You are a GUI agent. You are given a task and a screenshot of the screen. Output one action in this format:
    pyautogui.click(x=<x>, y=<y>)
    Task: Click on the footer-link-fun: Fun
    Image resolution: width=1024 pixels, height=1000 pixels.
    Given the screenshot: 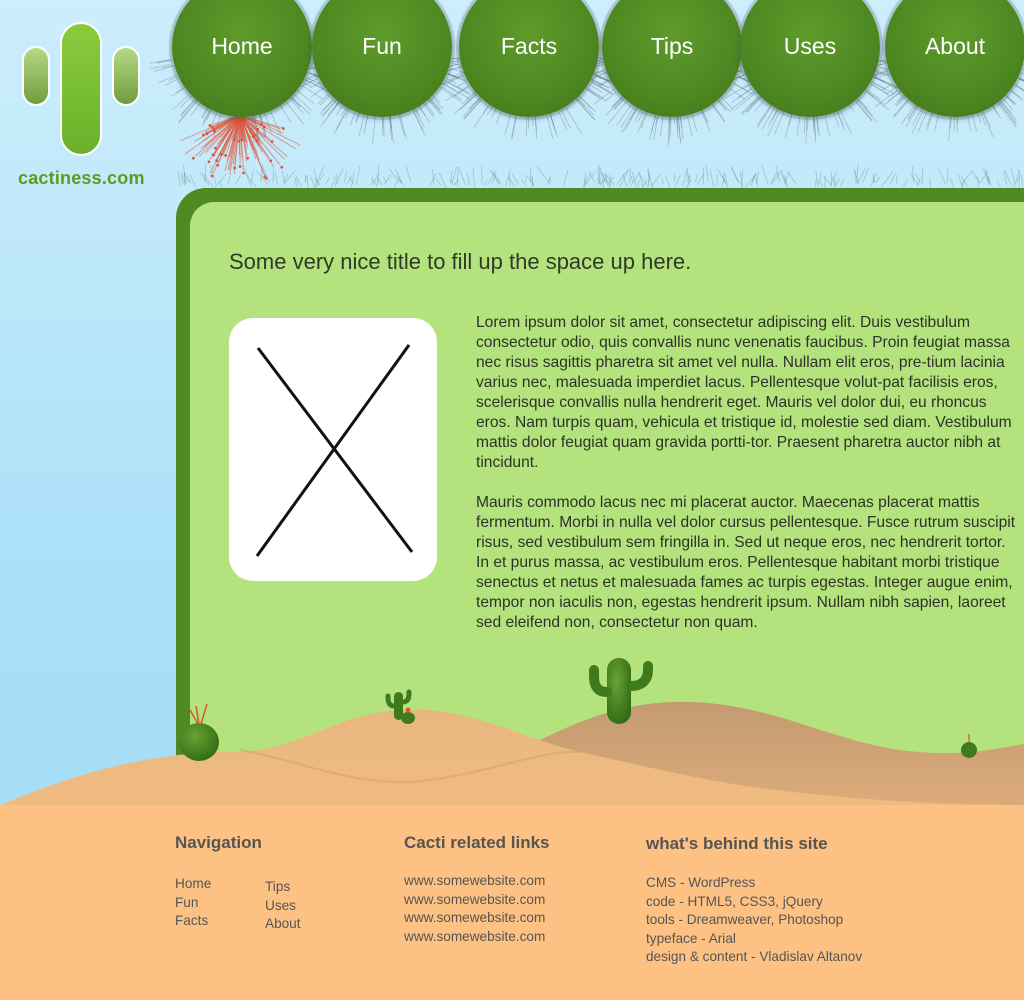 What is the action you would take?
    pyautogui.click(x=193, y=903)
    